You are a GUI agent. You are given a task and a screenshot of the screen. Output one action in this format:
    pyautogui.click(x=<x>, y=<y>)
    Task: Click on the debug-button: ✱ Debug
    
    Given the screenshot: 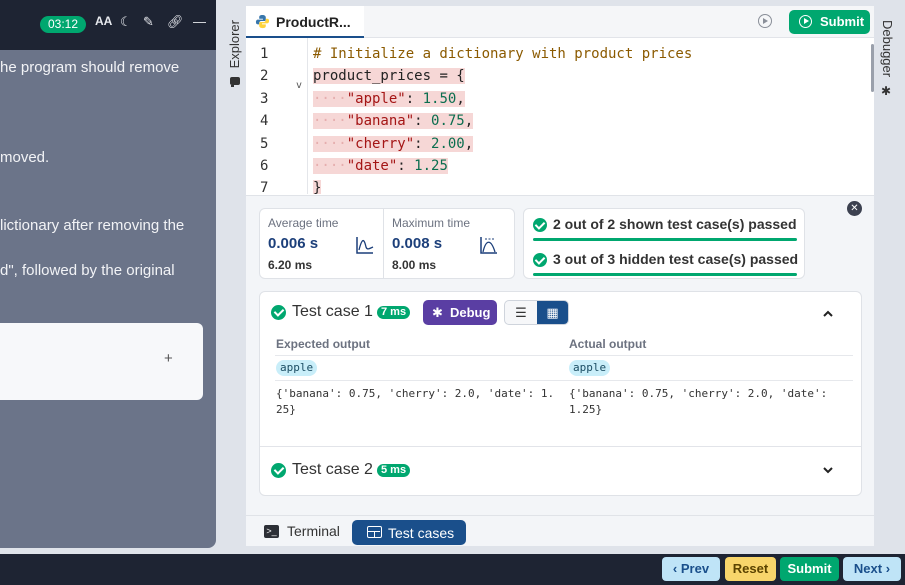 What is the action you would take?
    pyautogui.click(x=460, y=312)
    